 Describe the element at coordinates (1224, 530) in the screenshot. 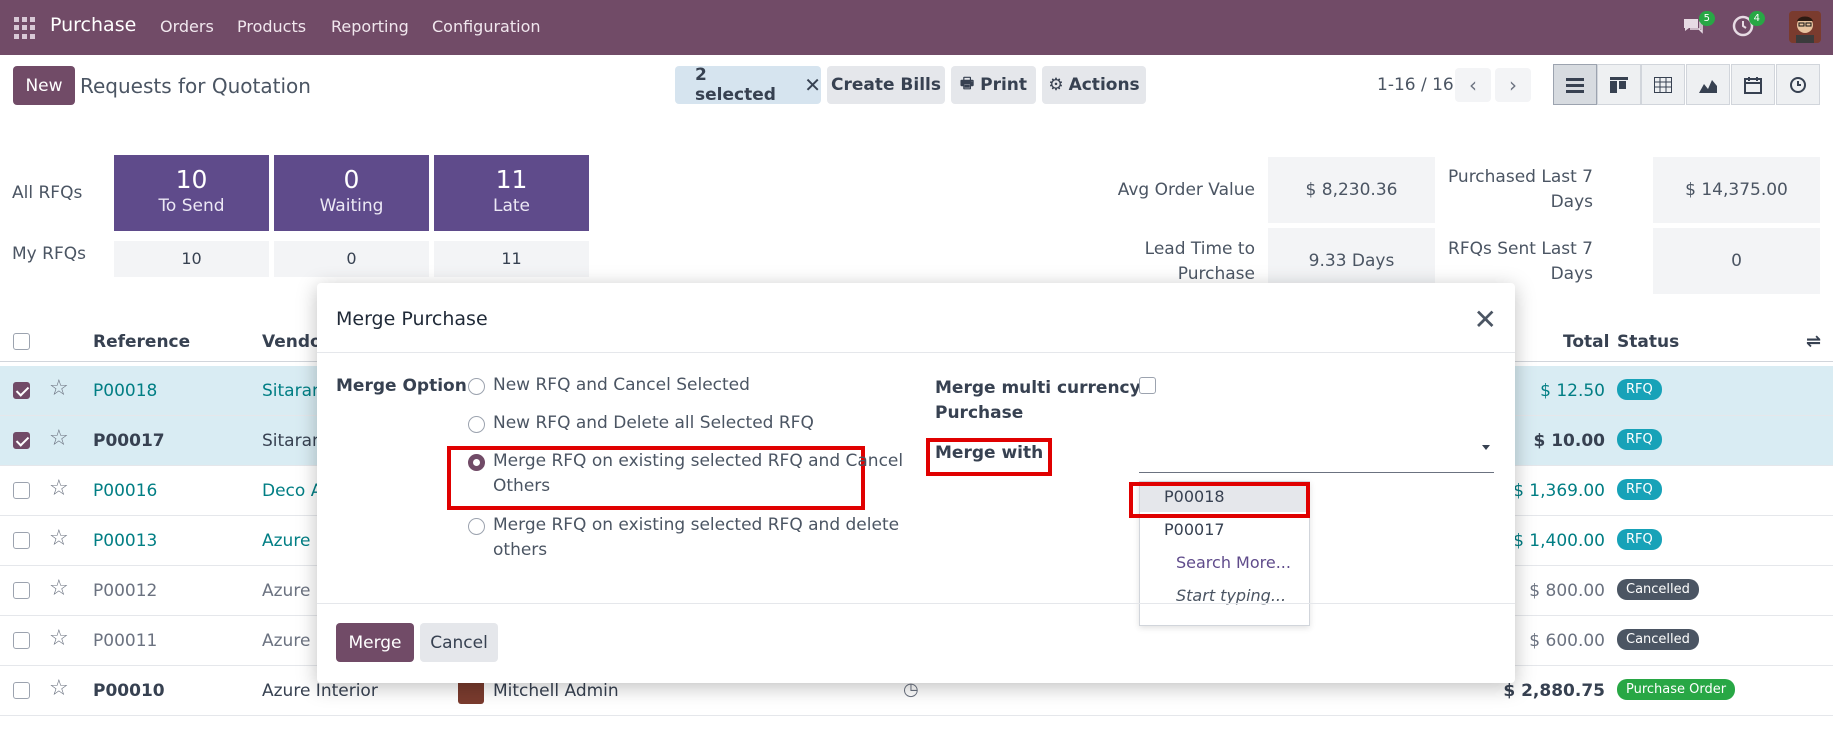

I see `dropdown-option-p00017: P00017` at that location.